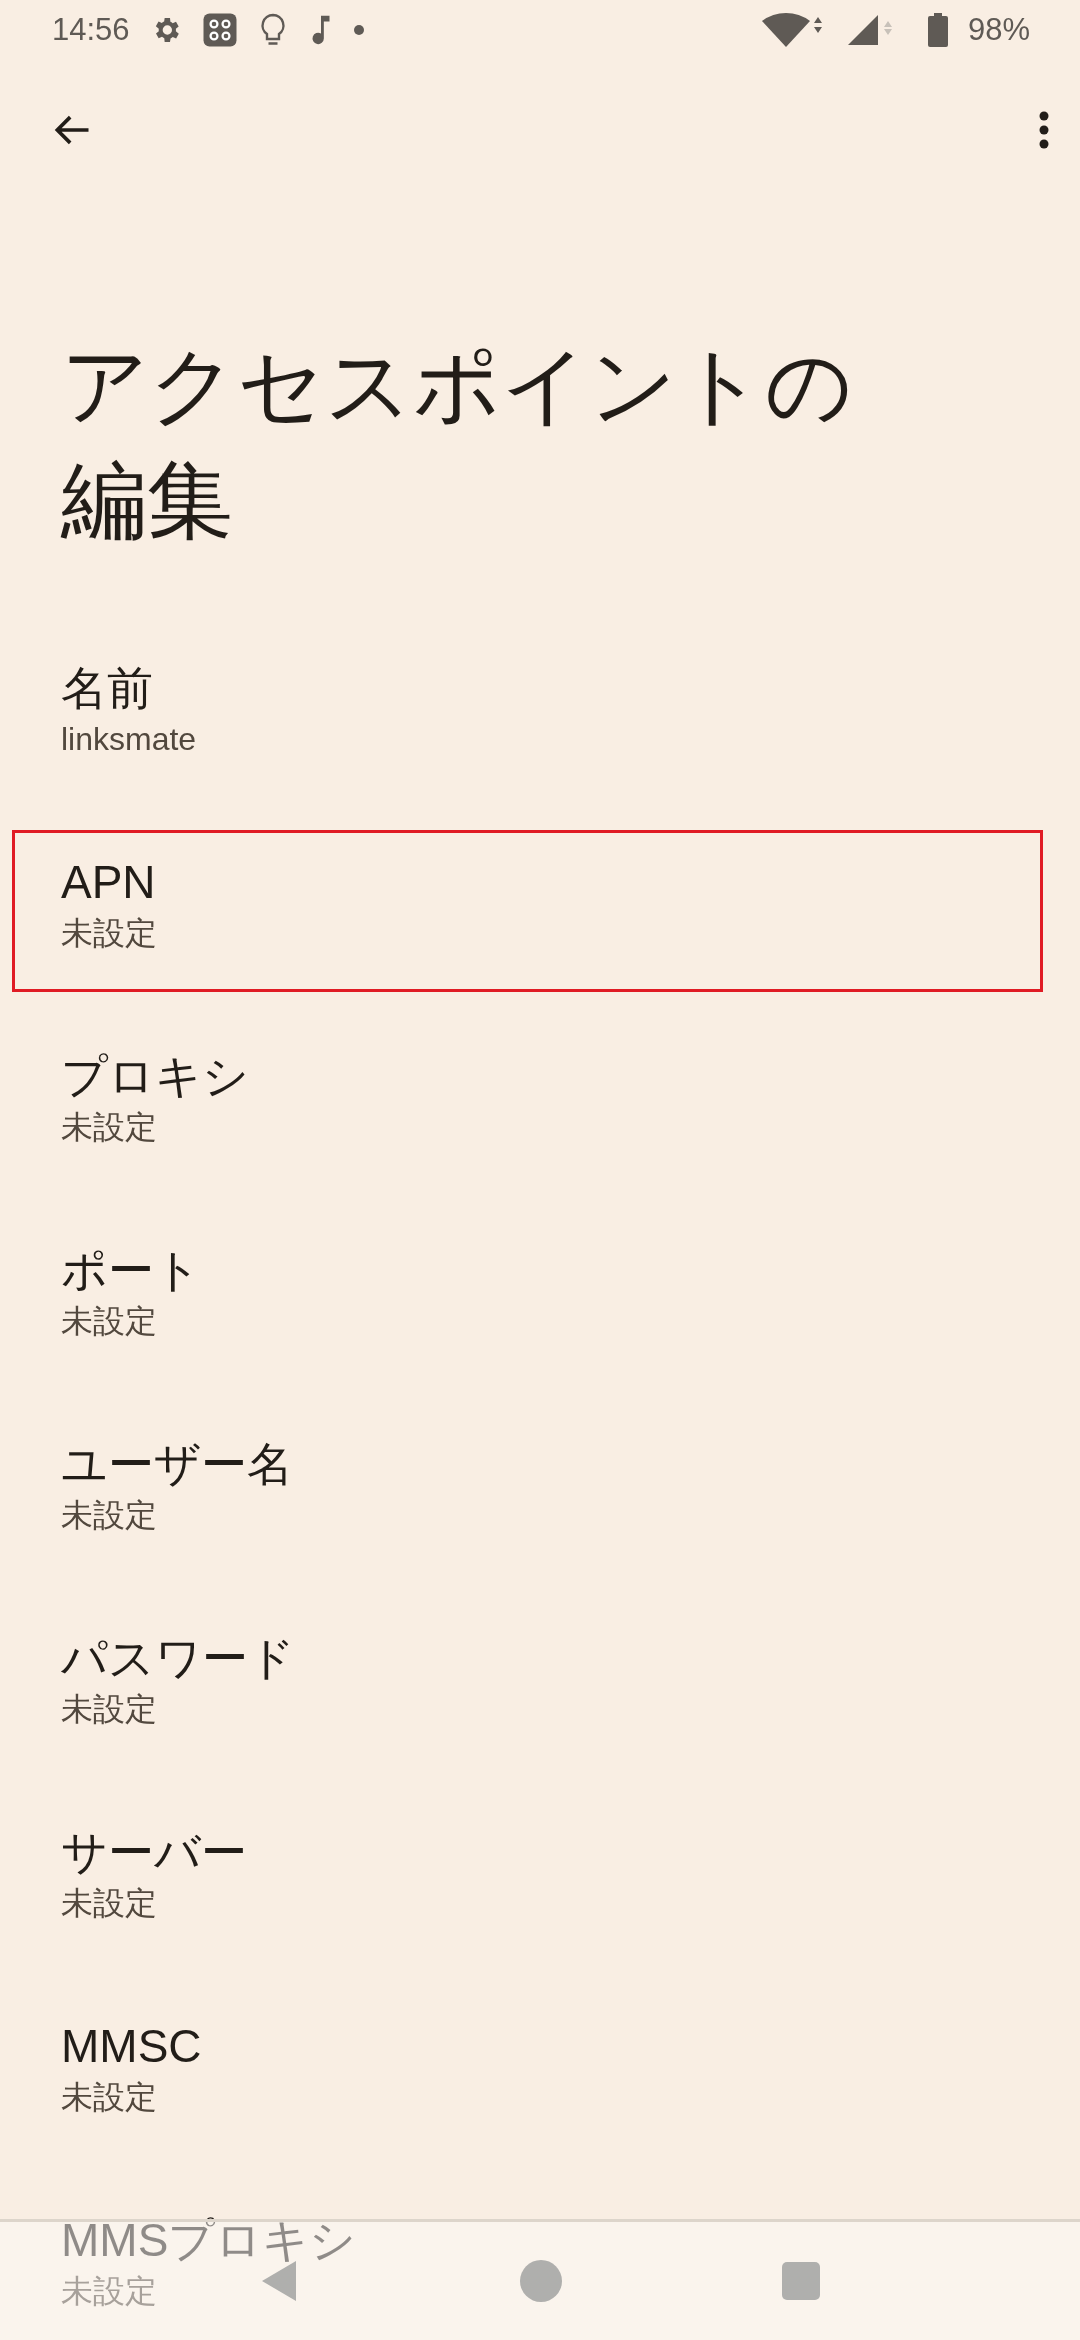 This screenshot has height=2340, width=1080. I want to click on setting-label: サーバー, so click(154, 1852).